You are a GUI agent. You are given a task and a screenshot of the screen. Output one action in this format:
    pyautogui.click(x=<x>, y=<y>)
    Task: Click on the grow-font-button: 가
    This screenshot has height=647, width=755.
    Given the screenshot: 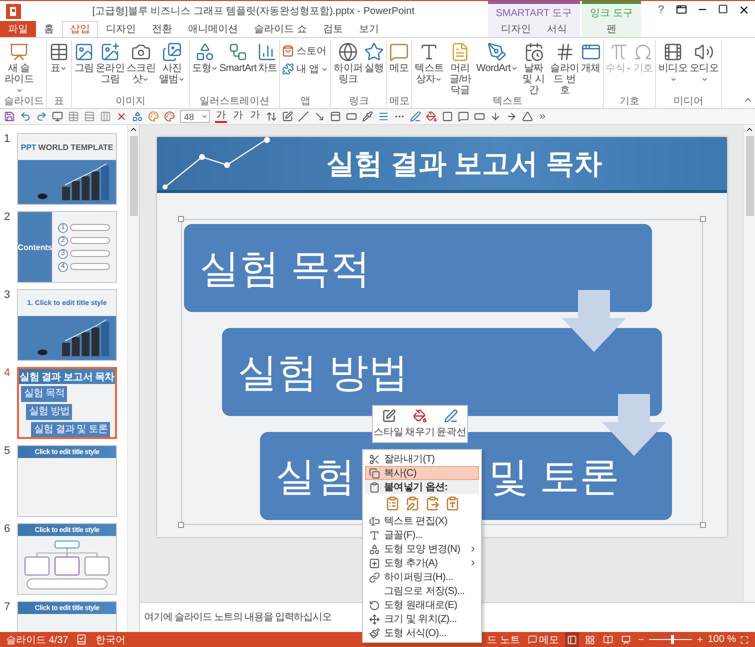 What is the action you would take?
    pyautogui.click(x=238, y=116)
    